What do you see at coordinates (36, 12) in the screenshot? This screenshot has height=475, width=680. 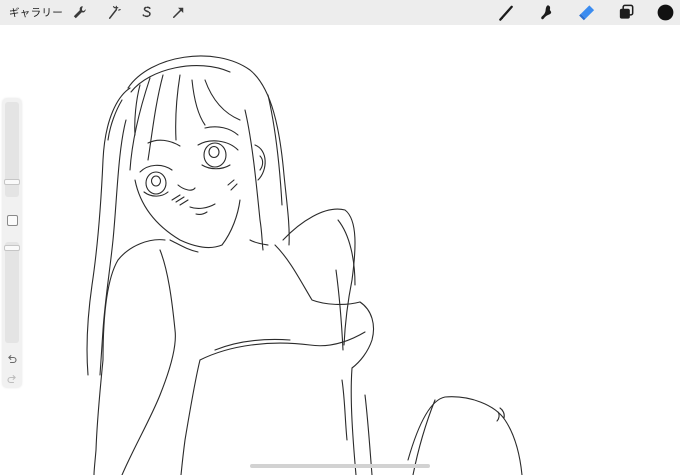 I see `gallery-button: ギャラリー` at bounding box center [36, 12].